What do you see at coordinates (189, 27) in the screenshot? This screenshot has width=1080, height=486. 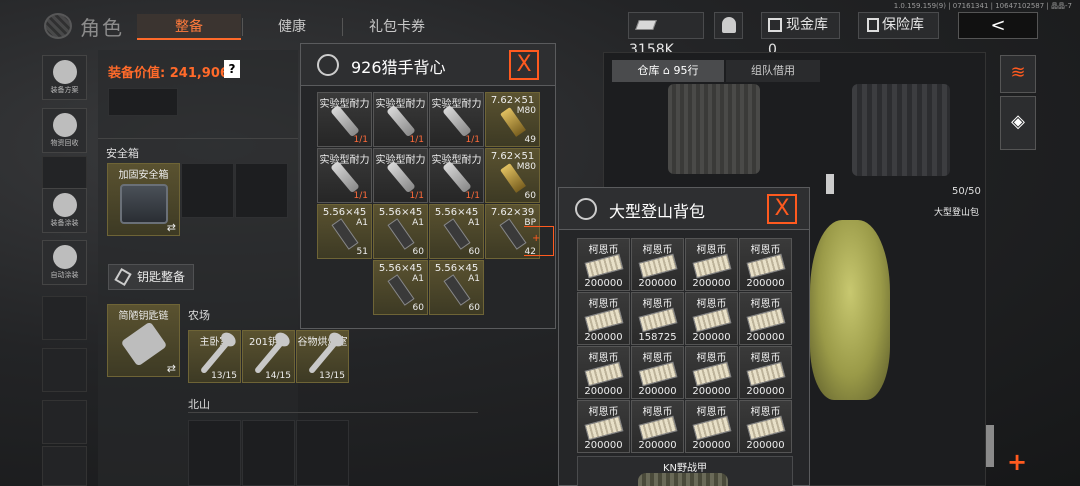 I see `tab-loadout: 整备` at bounding box center [189, 27].